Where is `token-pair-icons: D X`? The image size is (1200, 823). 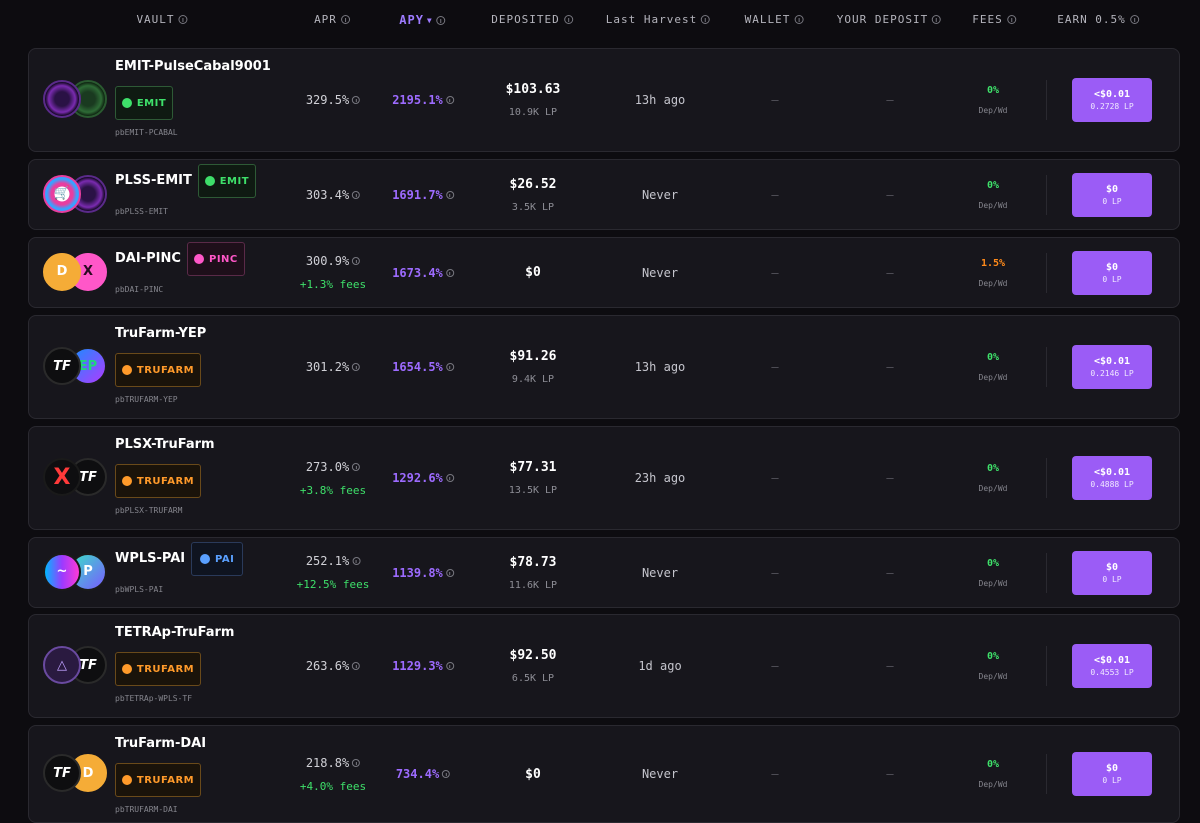 token-pair-icons: D X is located at coordinates (75, 272).